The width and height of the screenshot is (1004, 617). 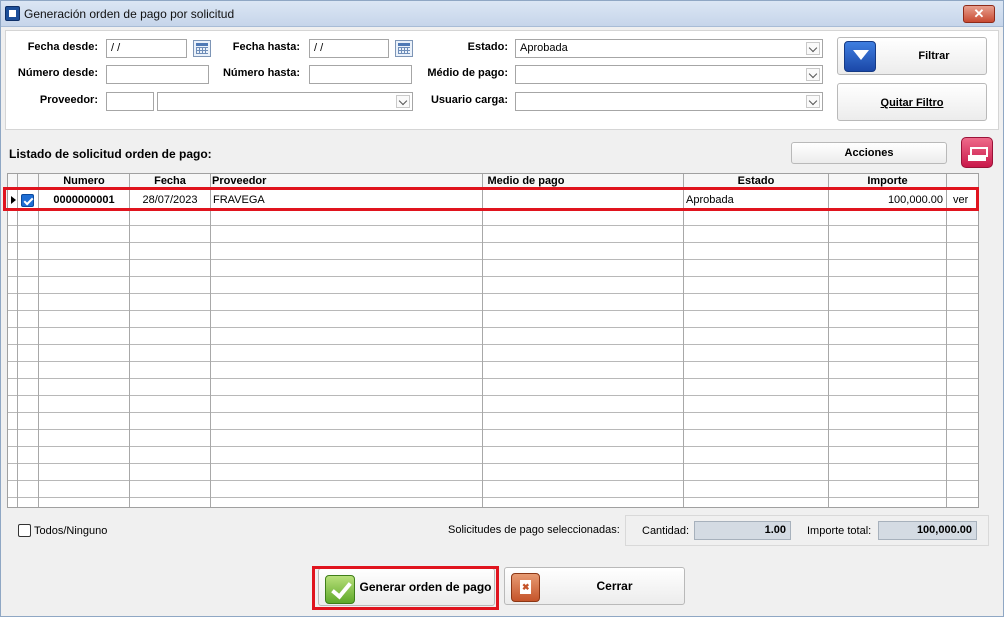 I want to click on close-document-icon, so click(x=525, y=587).